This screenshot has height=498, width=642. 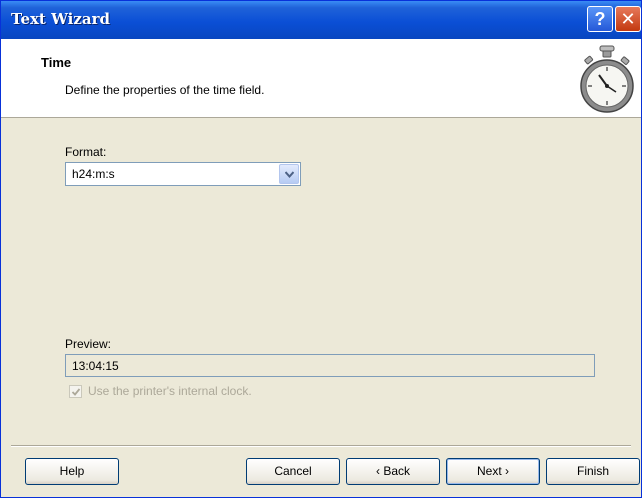 I want to click on checkmark-icon, so click(x=76, y=392).